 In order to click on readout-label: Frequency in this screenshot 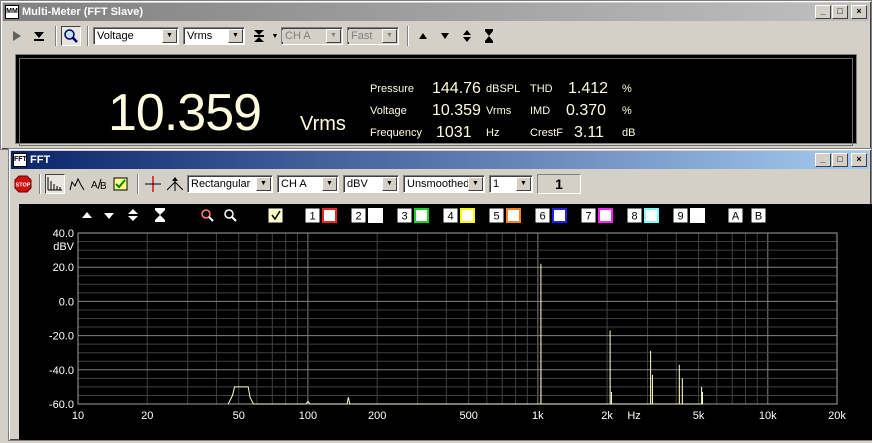, I will do `click(396, 133)`.